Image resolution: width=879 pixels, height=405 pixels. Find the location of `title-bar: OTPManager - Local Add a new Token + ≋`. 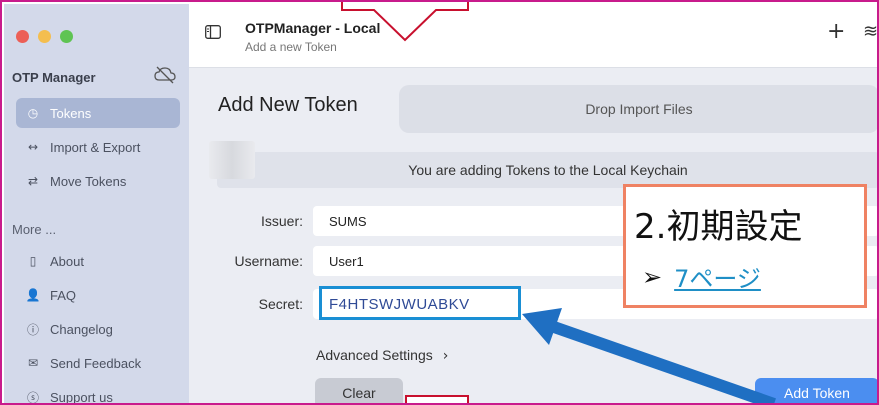

title-bar: OTPManager - Local Add a new Token + ≋ is located at coordinates (533, 36).